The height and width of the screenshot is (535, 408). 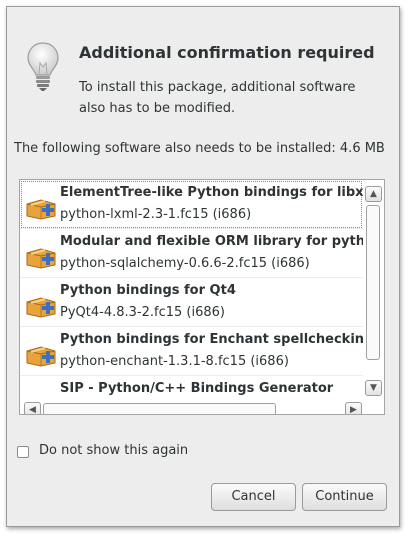 I want to click on dialog-title: Additional confirmation required, so click(x=227, y=52).